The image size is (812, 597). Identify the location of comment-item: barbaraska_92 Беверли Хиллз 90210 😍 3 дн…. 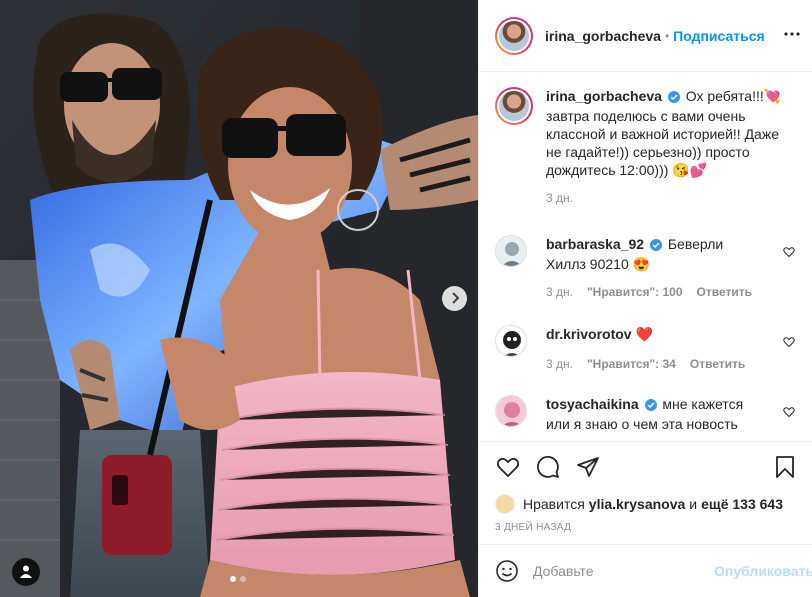
(645, 267).